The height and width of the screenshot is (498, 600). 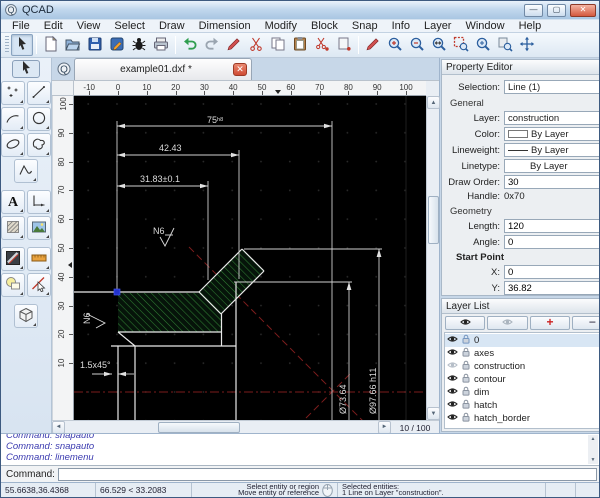 What do you see at coordinates (161, 45) in the screenshot?
I see `print-button` at bounding box center [161, 45].